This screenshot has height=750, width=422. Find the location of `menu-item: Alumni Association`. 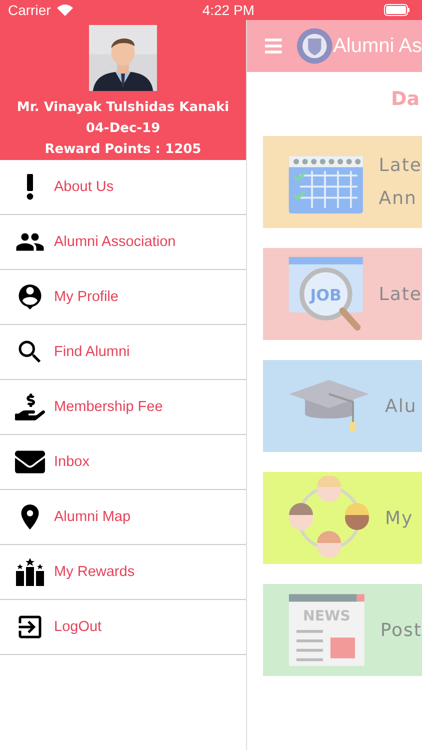

menu-item: Alumni Association is located at coordinates (123, 242).